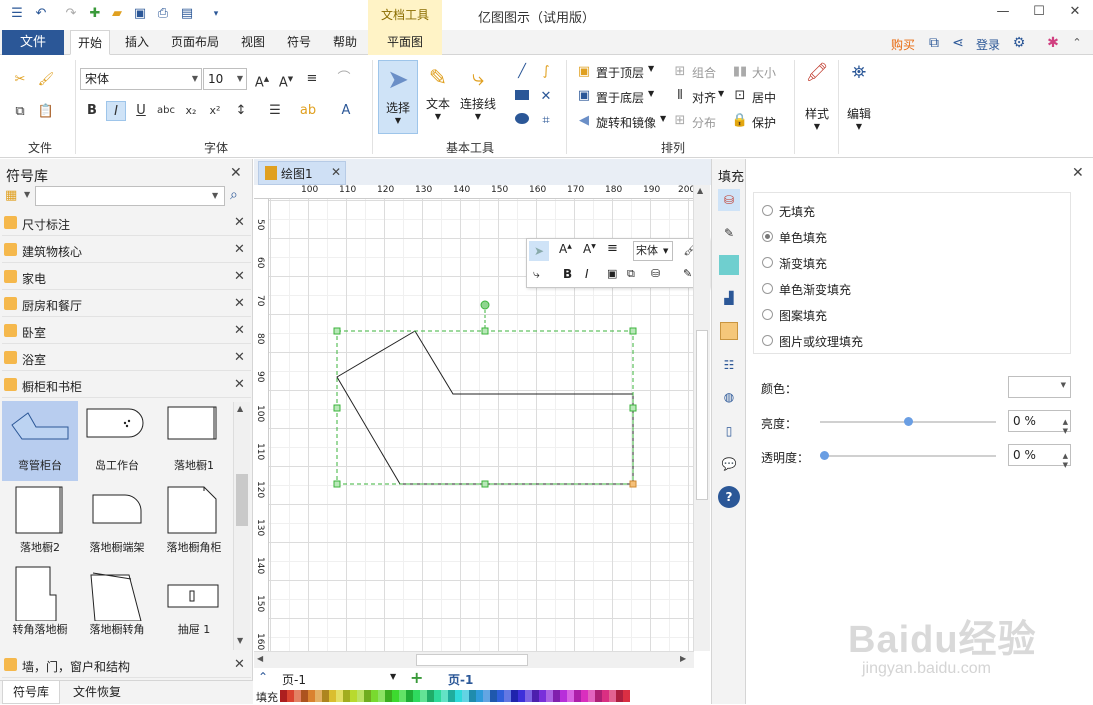 The width and height of the screenshot is (1093, 705). I want to click on scroll-left-icon: ◀, so click(260, 658).